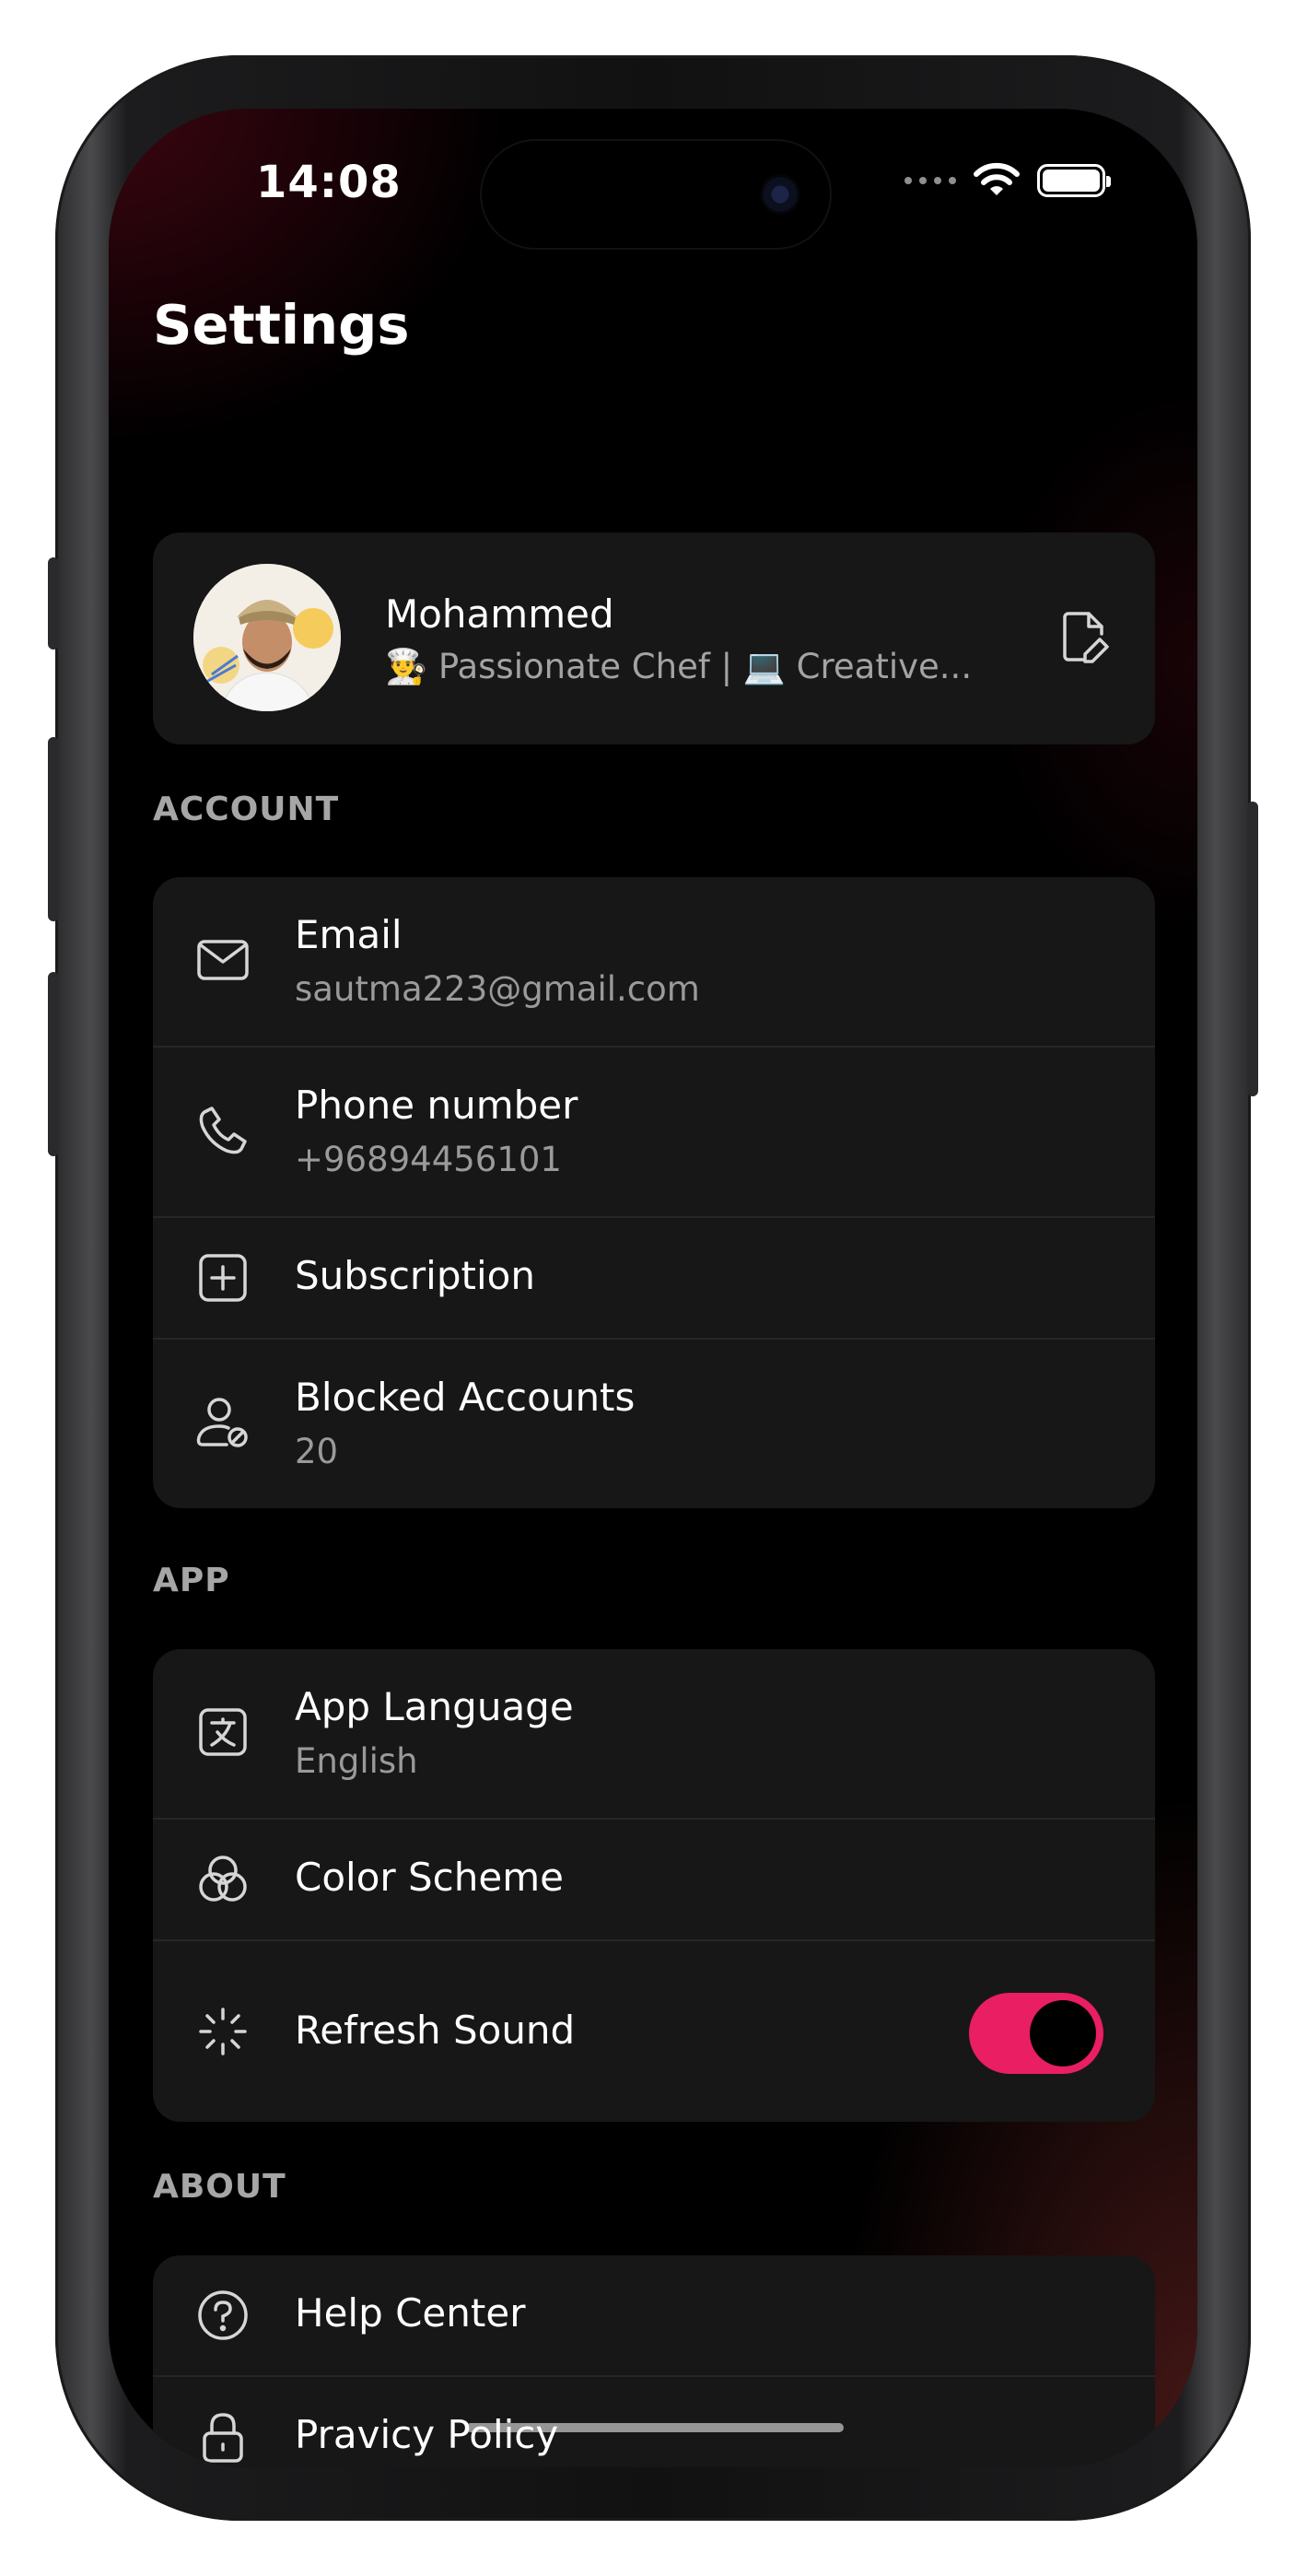  I want to click on volume-down-button, so click(54, 1064).